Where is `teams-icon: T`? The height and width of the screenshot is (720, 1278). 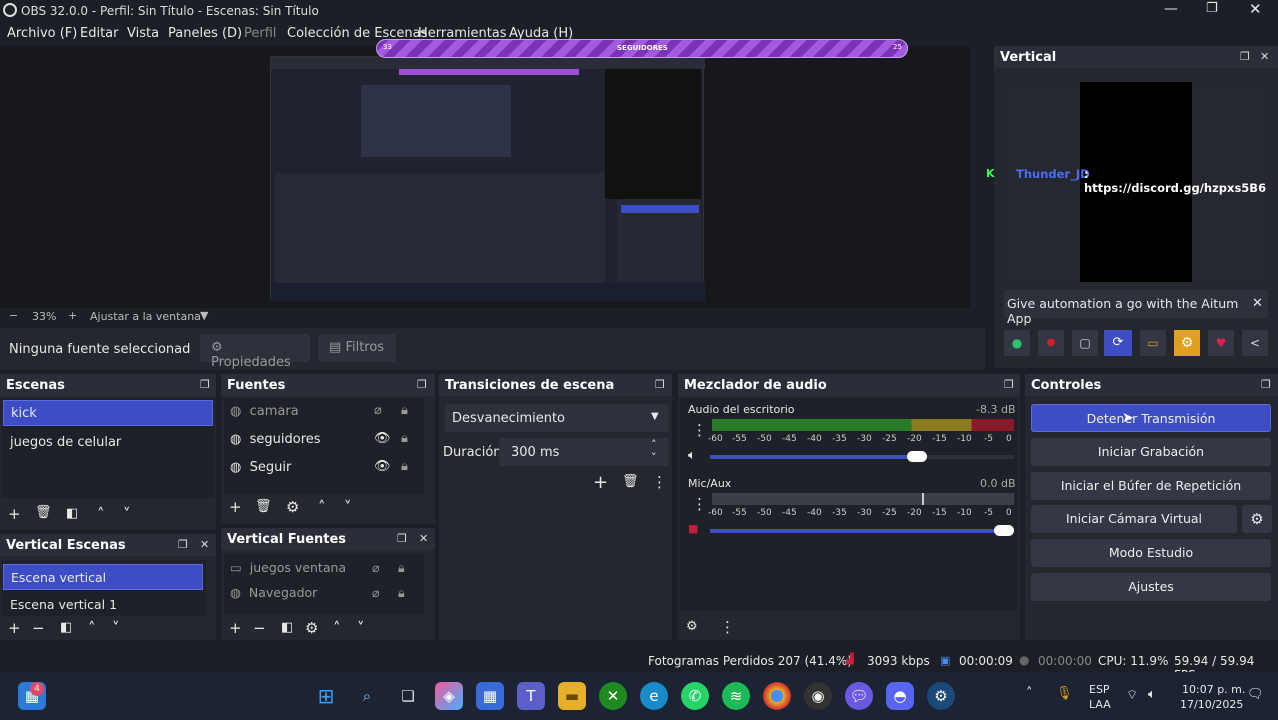 teams-icon: T is located at coordinates (531, 696).